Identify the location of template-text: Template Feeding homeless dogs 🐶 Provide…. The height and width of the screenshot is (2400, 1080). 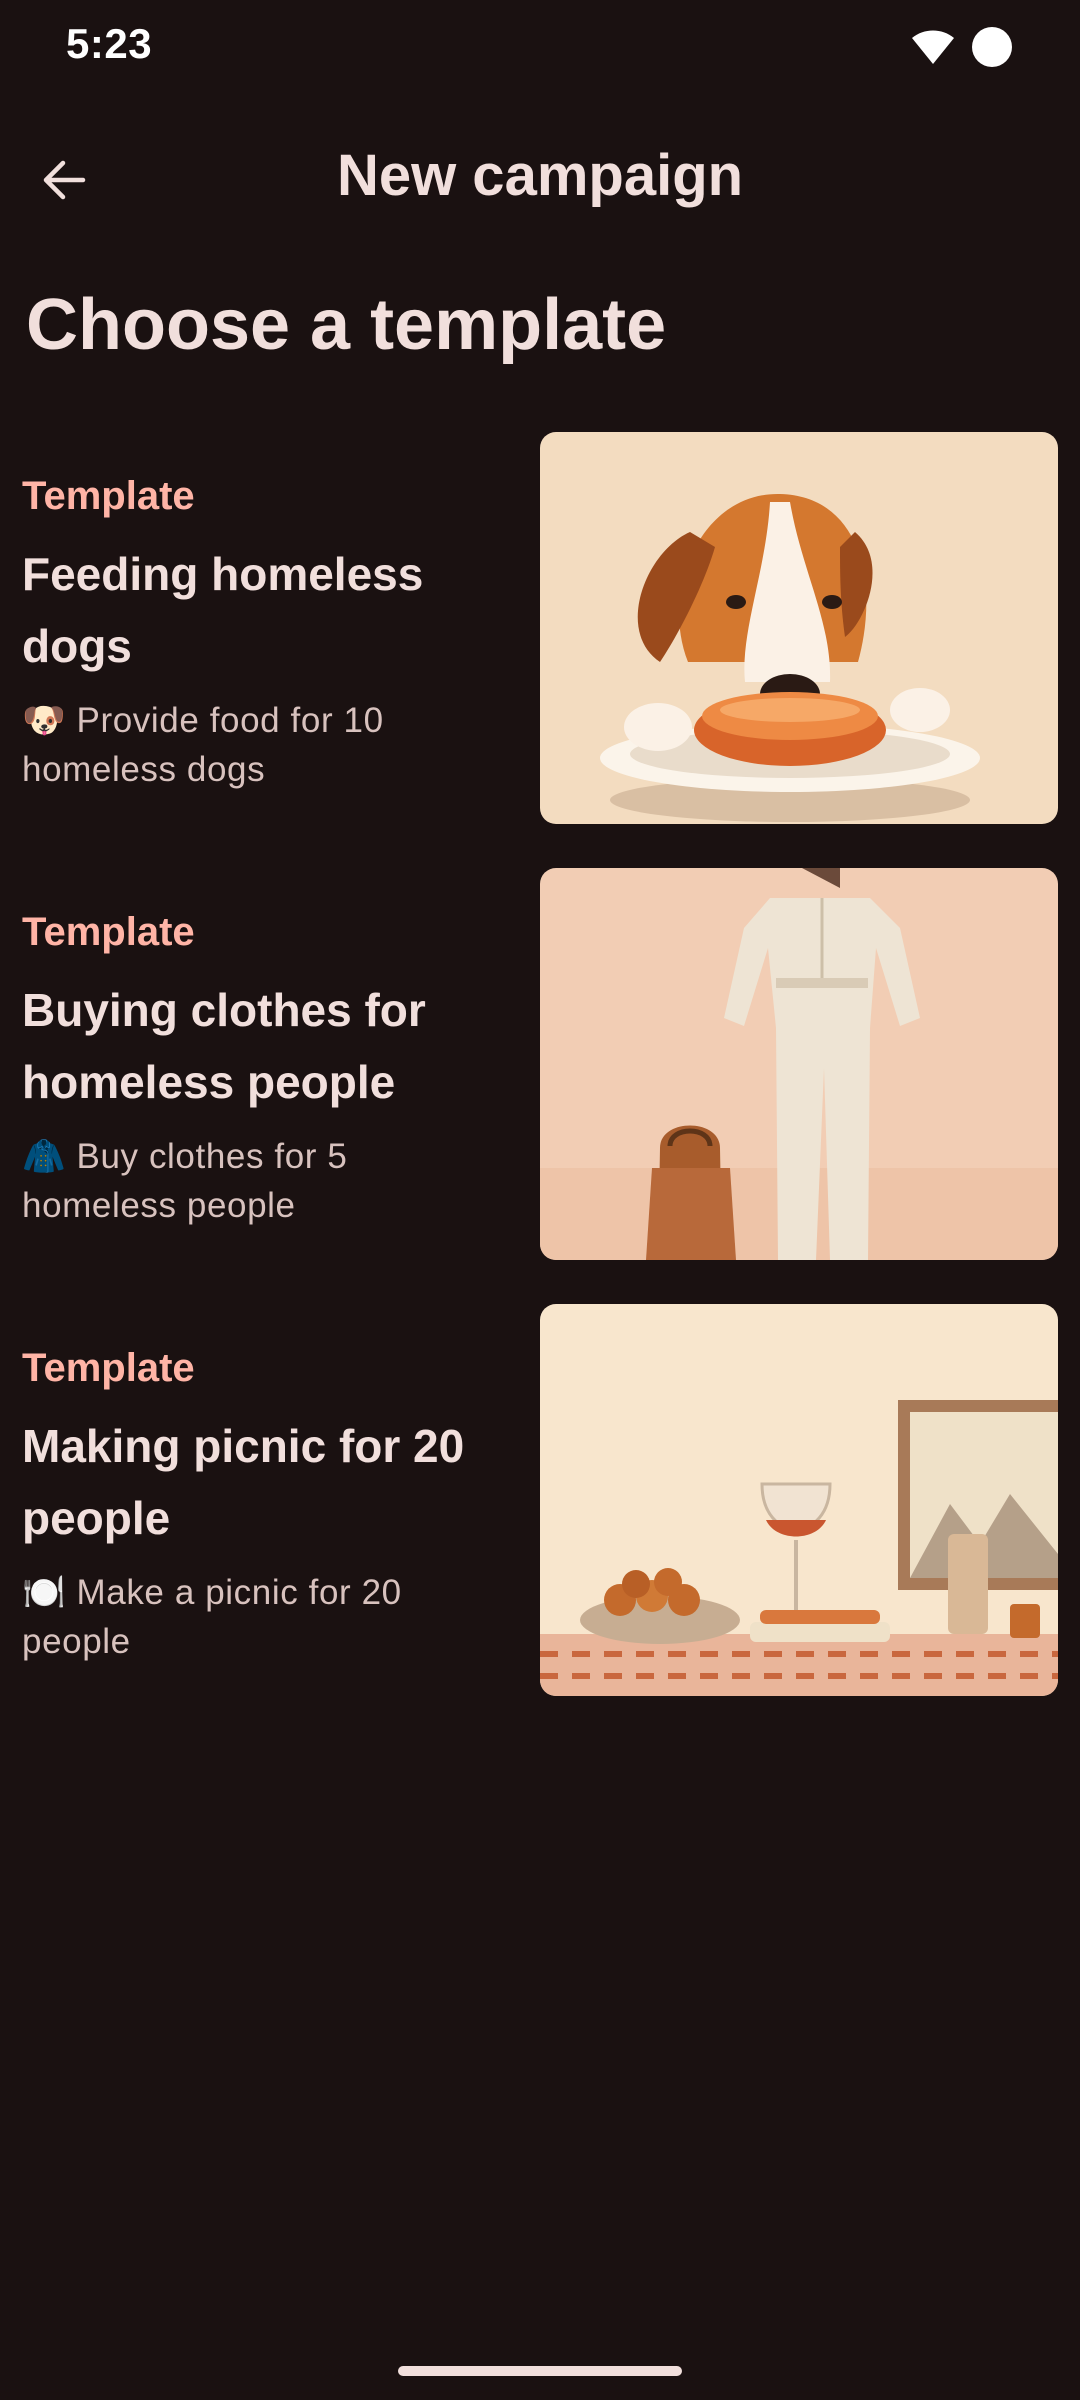
(262, 631).